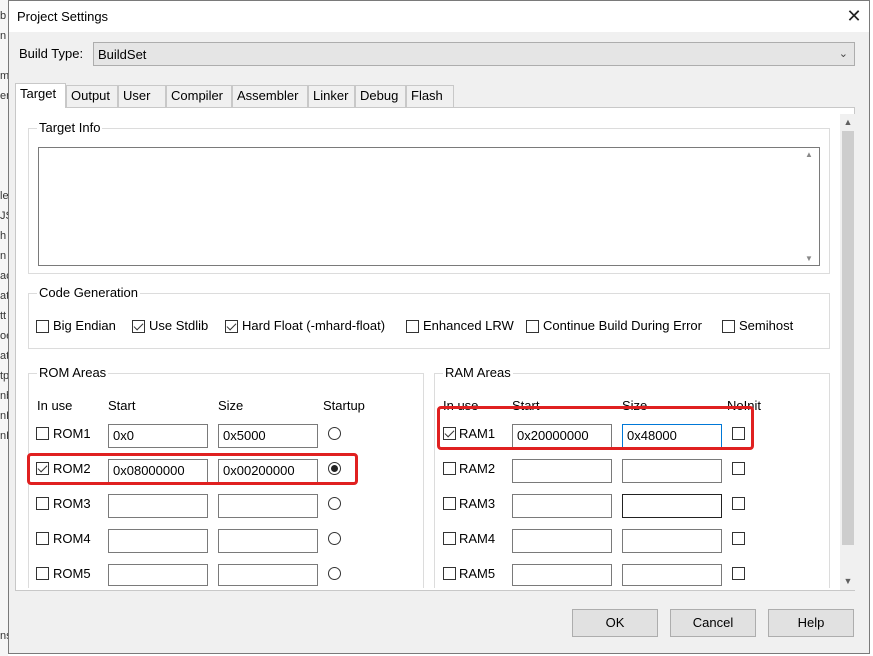  Describe the element at coordinates (270, 96) in the screenshot. I see `tab-assembler: Assembler` at that location.